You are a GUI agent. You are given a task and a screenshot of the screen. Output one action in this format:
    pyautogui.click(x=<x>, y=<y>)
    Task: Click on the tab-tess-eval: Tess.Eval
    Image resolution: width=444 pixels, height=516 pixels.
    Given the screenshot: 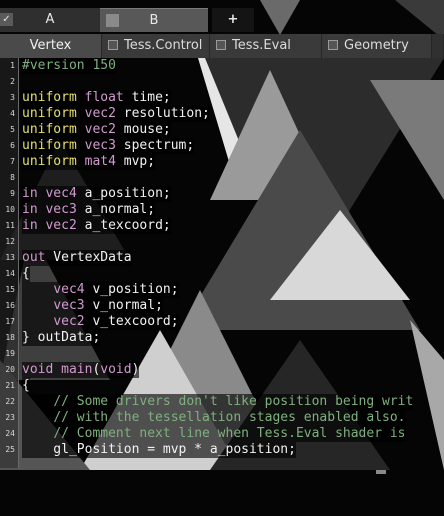 What is the action you would take?
    pyautogui.click(x=266, y=46)
    